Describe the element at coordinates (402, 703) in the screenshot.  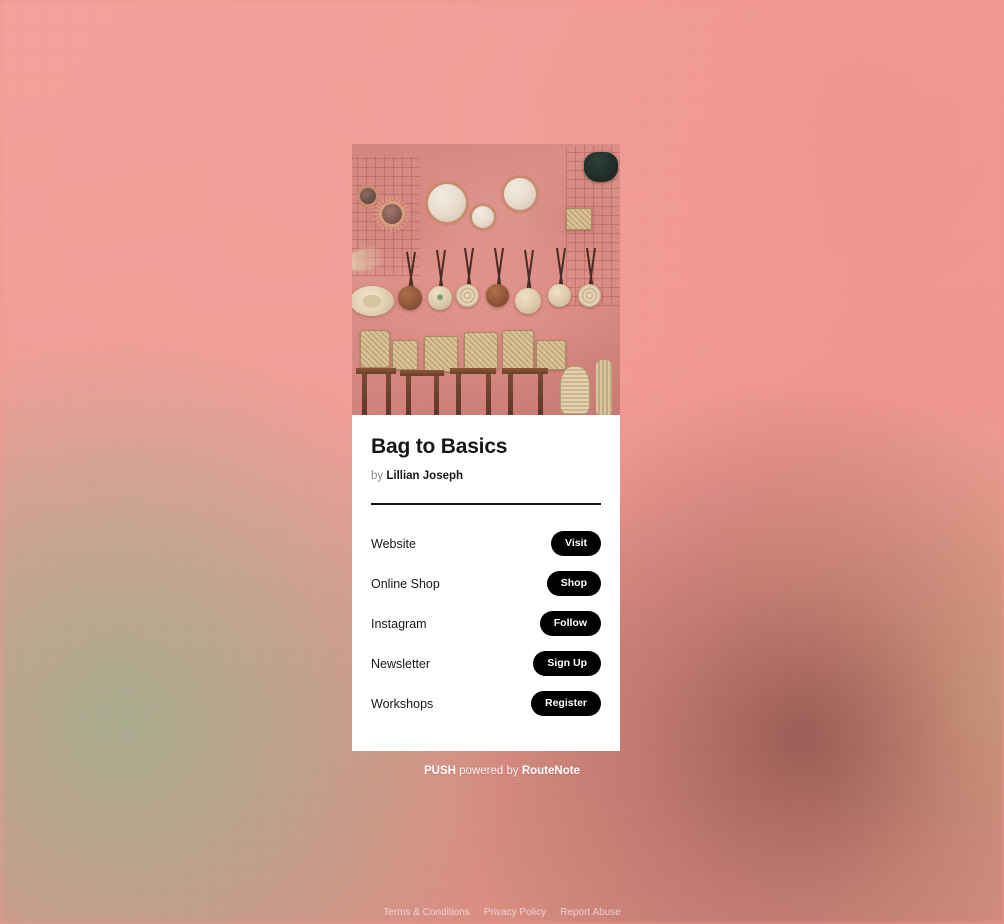
I see `link-label: Workshops` at that location.